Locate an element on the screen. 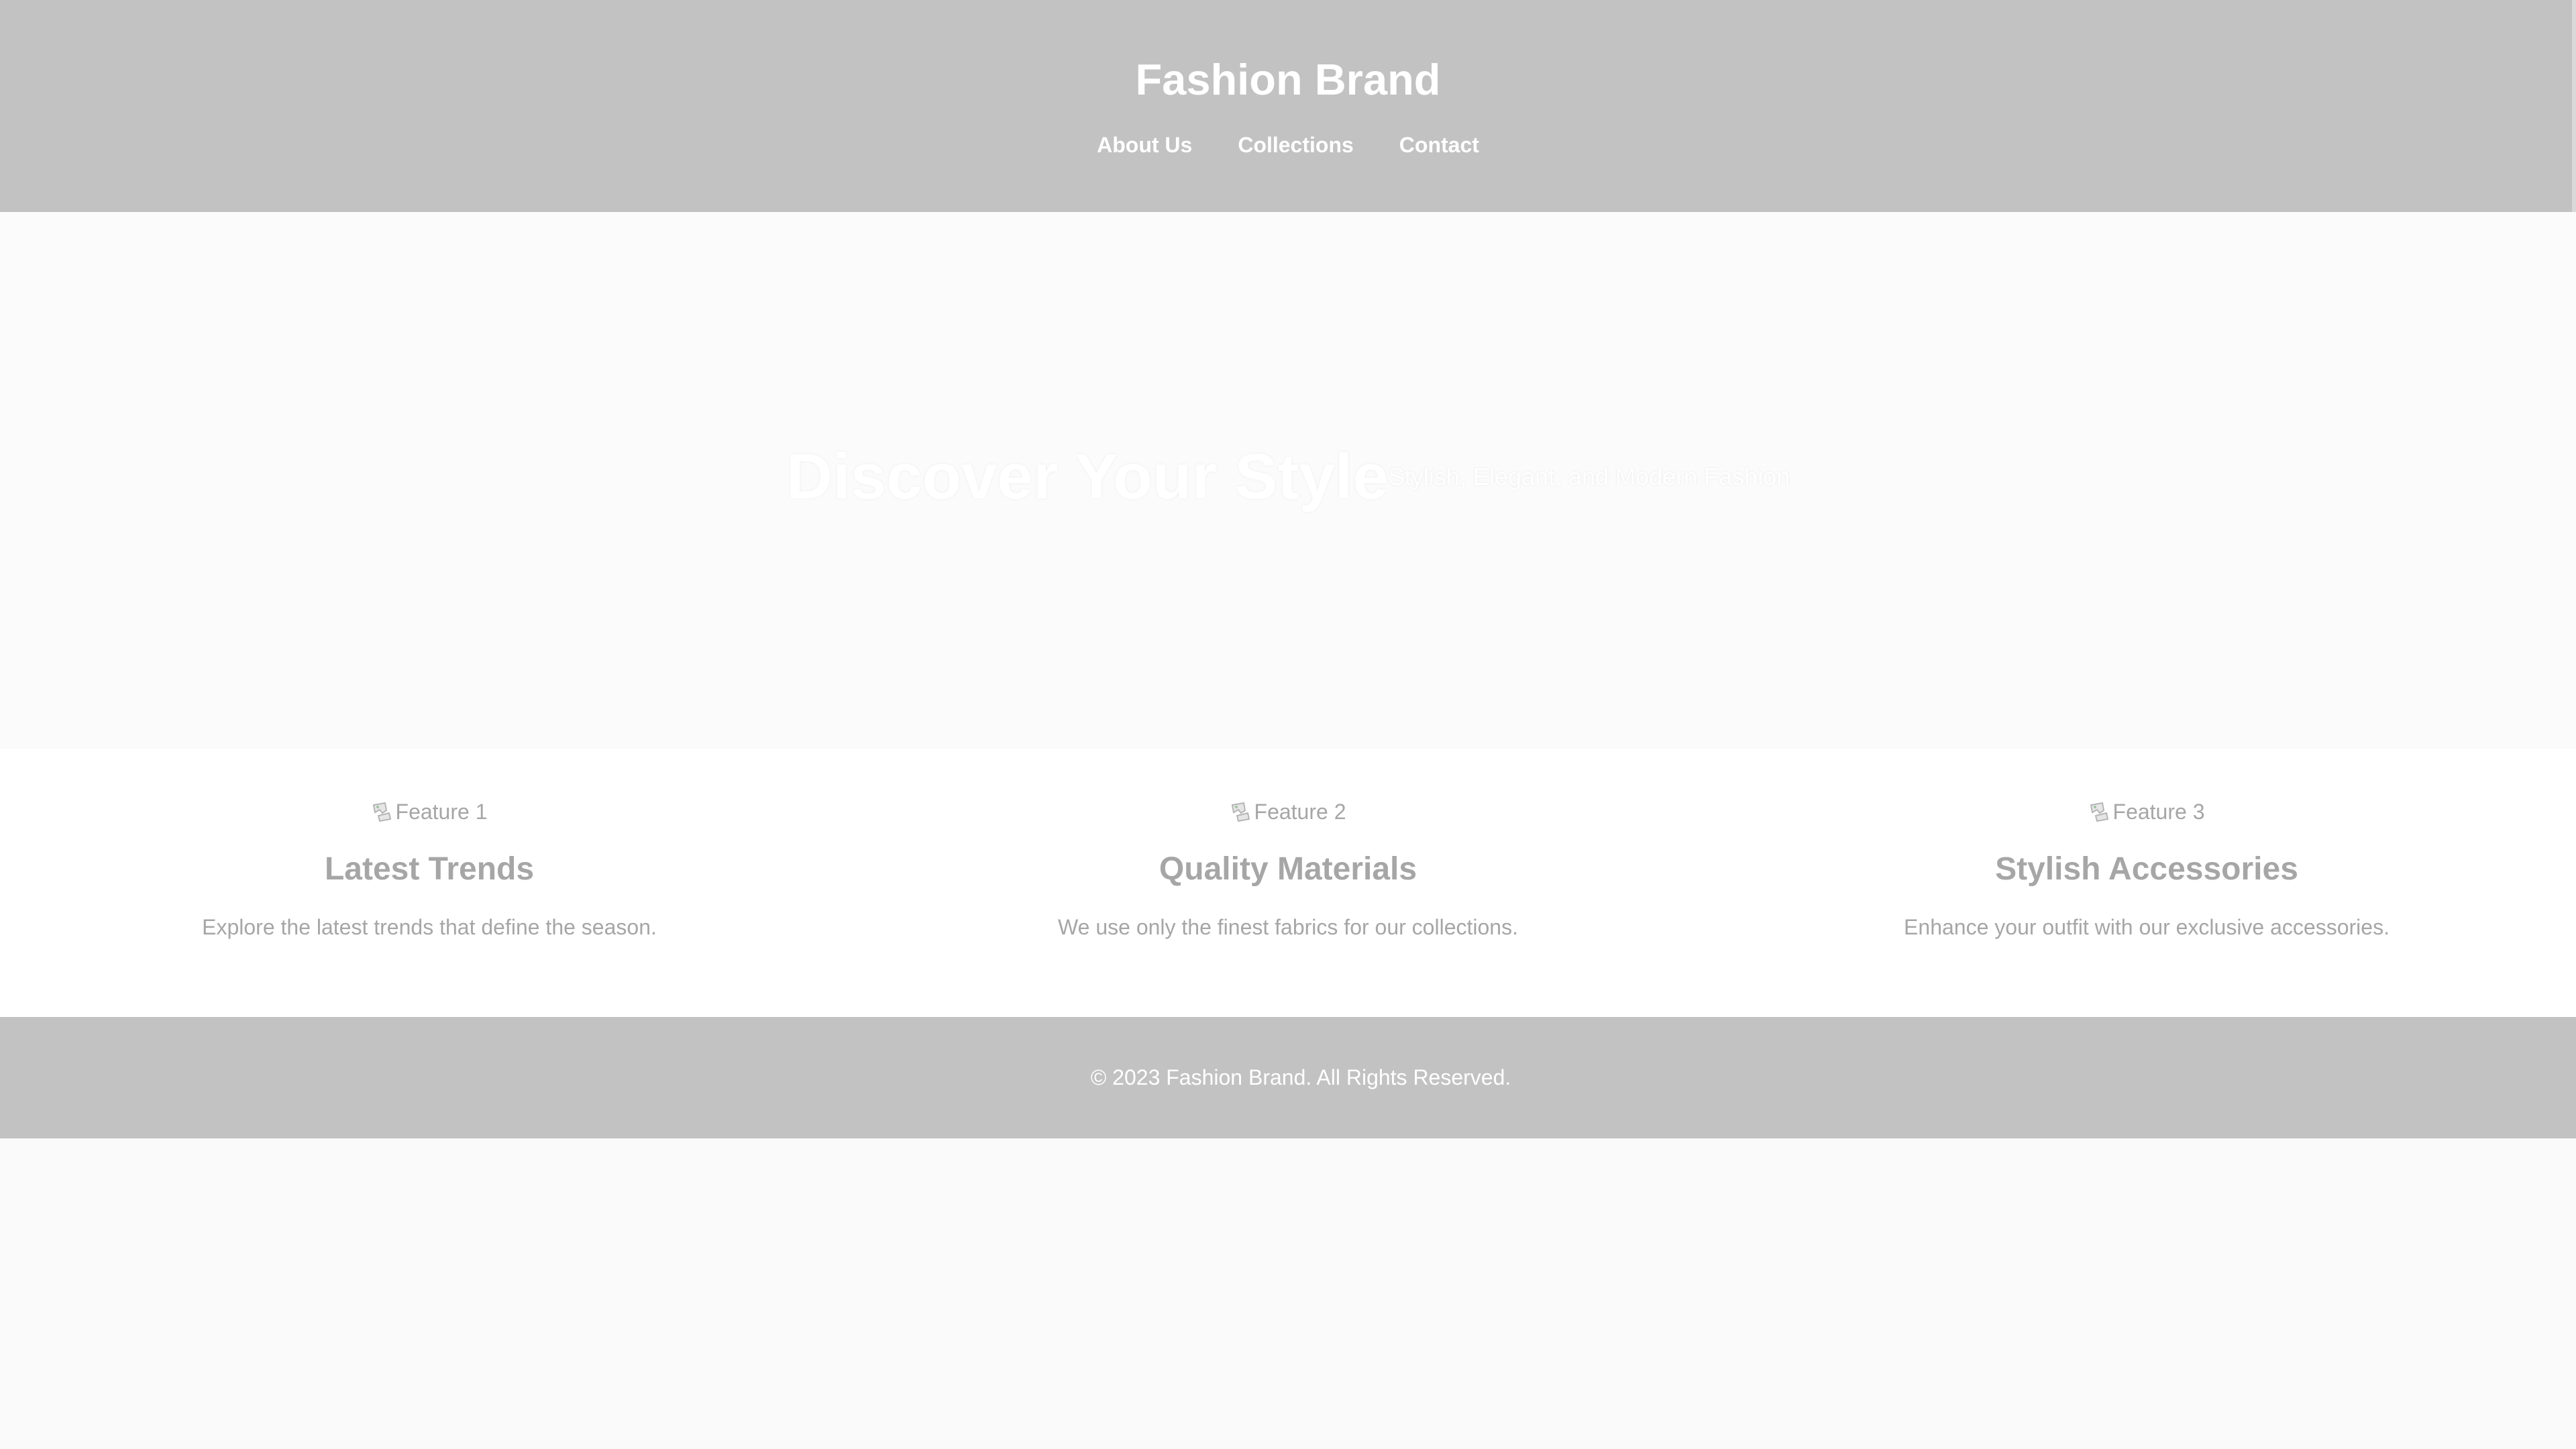 This screenshot has width=2576, height=1449. feature-title: Quality Materials is located at coordinates (1288, 869).